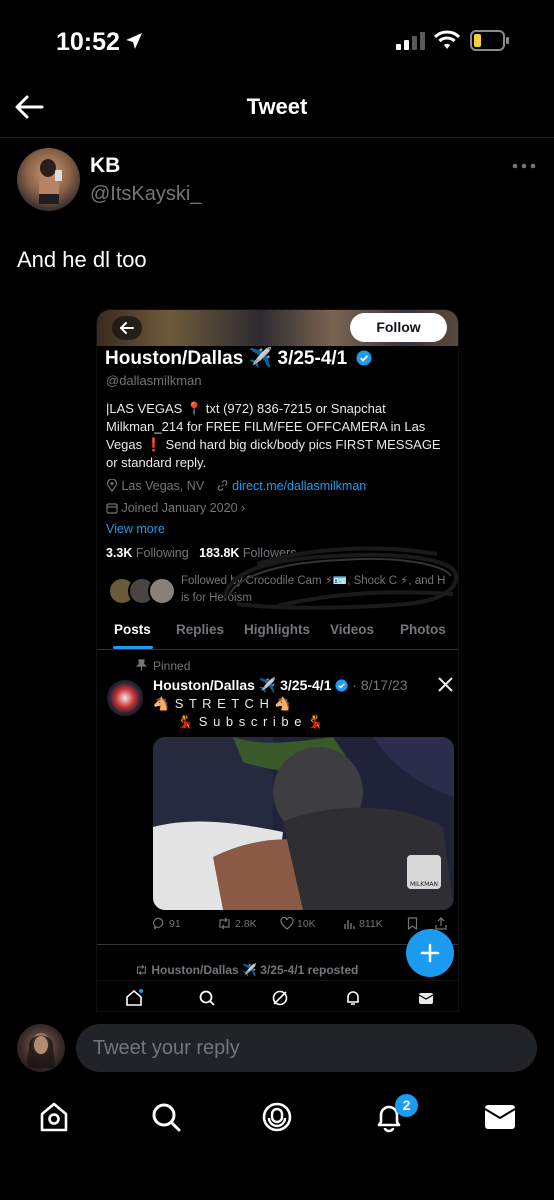 The height and width of the screenshot is (1200, 554). I want to click on like-action: 10K, so click(298, 923).